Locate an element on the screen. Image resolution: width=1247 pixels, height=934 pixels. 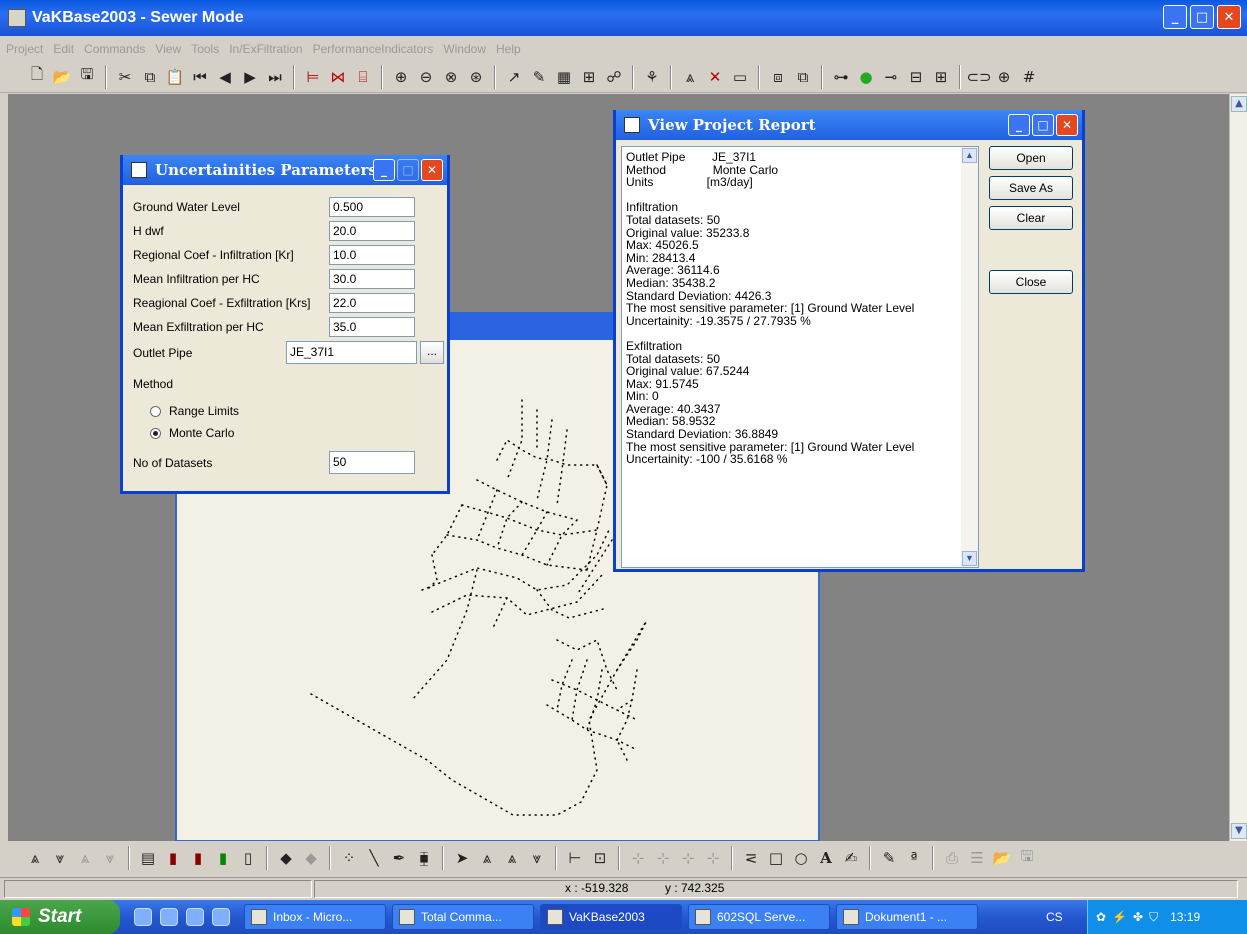
fill-icon: ◆ is located at coordinates (286, 858).